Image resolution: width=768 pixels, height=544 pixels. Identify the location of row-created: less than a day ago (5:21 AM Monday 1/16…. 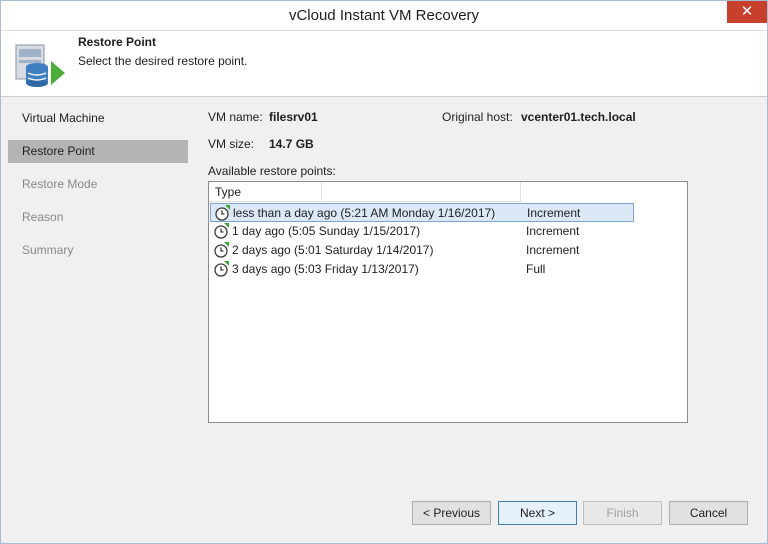
(364, 213).